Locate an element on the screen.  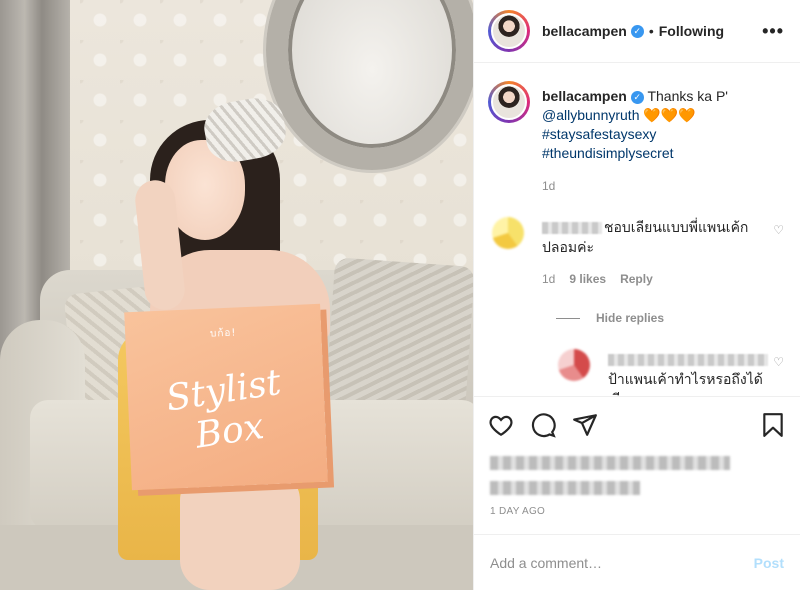
more-options-icon: ••• is located at coordinates (773, 31).